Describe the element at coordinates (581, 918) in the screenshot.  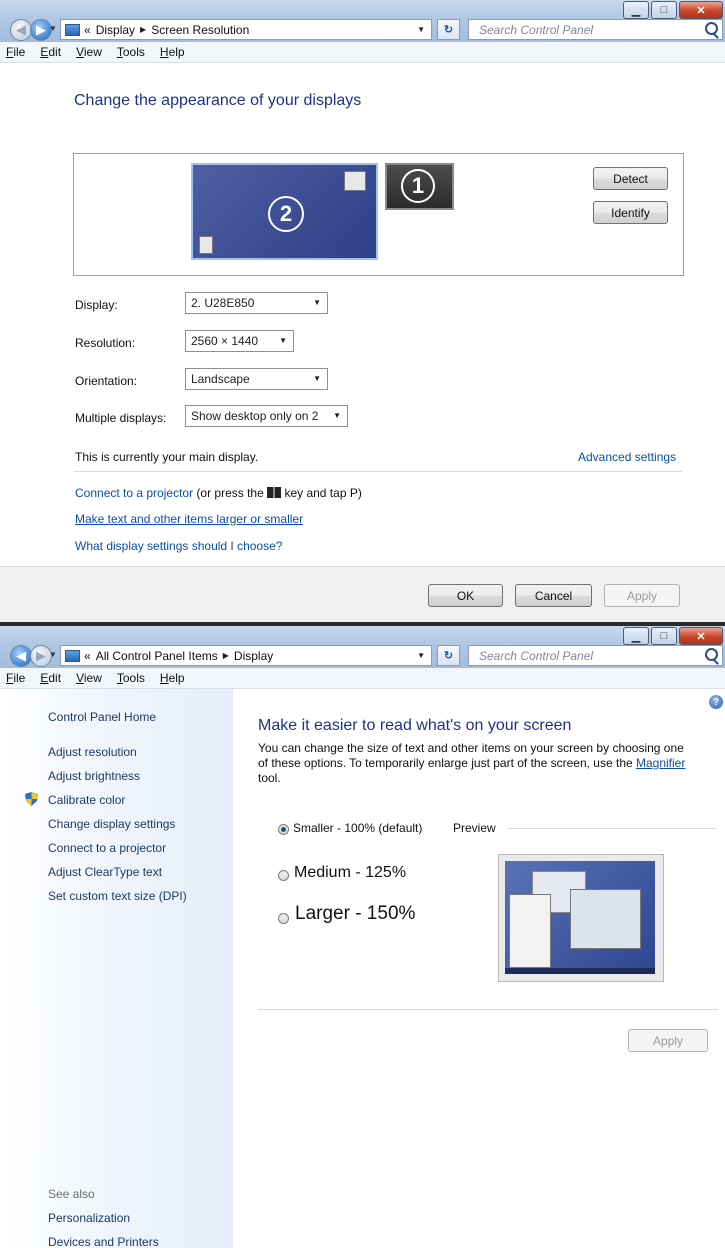
I see `preview-image` at that location.